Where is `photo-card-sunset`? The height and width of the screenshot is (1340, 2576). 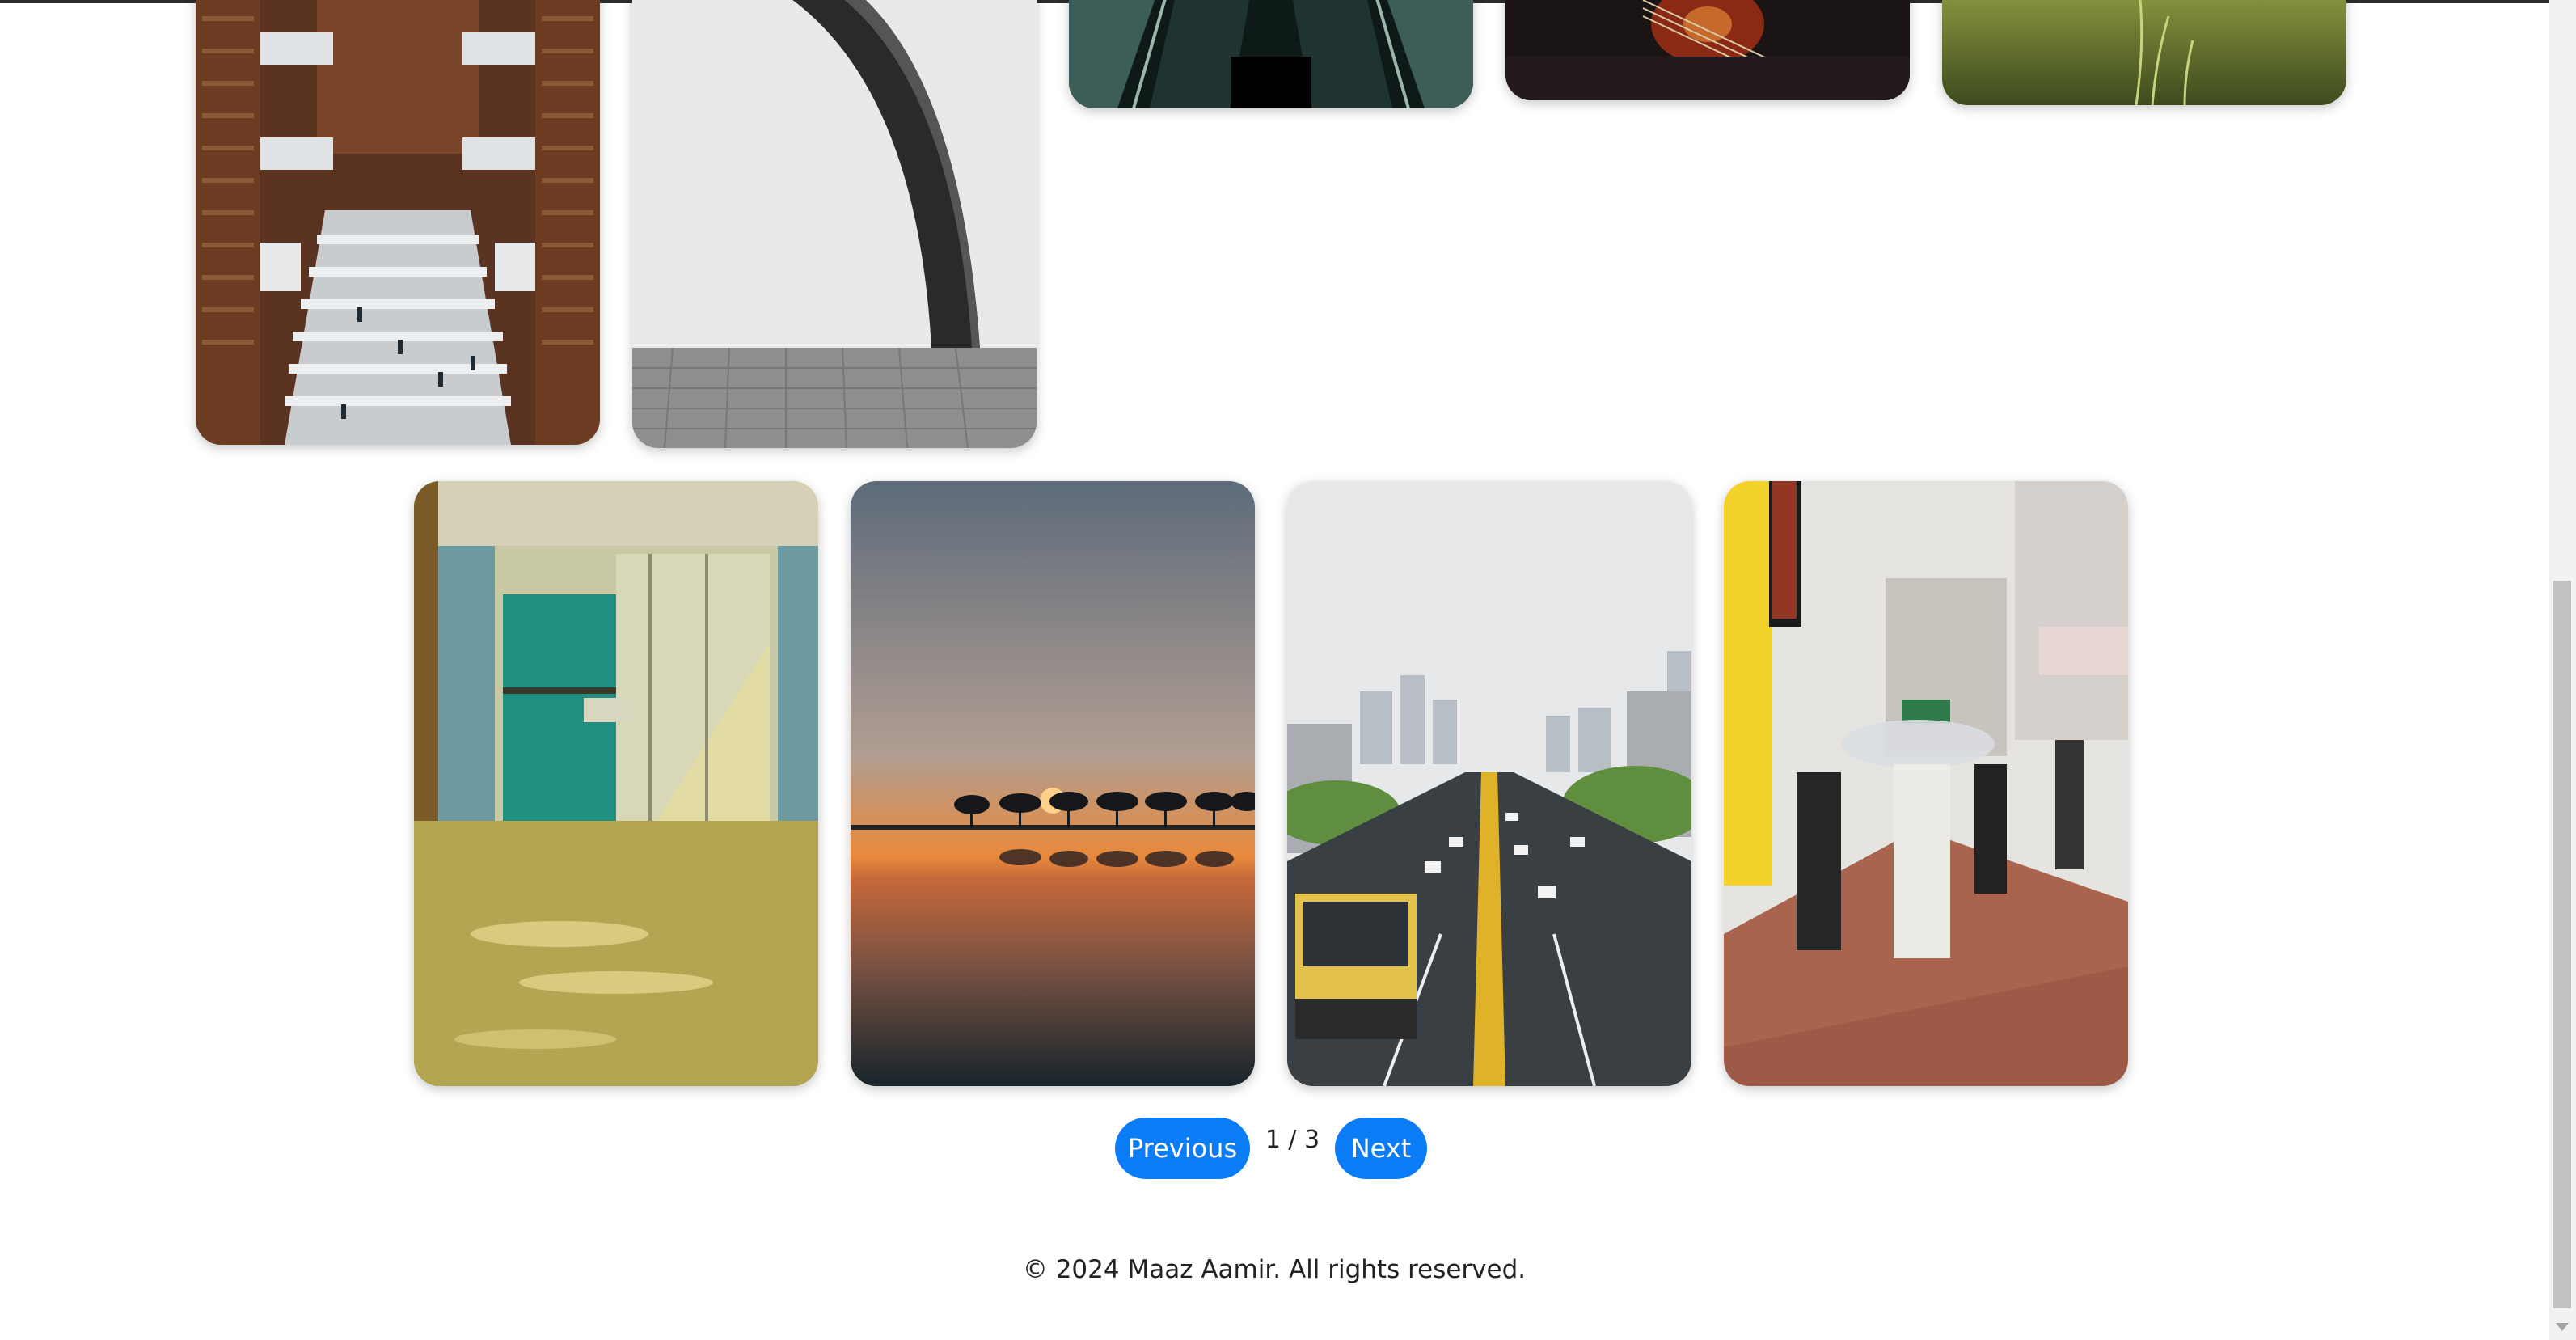
photo-card-sunset is located at coordinates (1053, 783).